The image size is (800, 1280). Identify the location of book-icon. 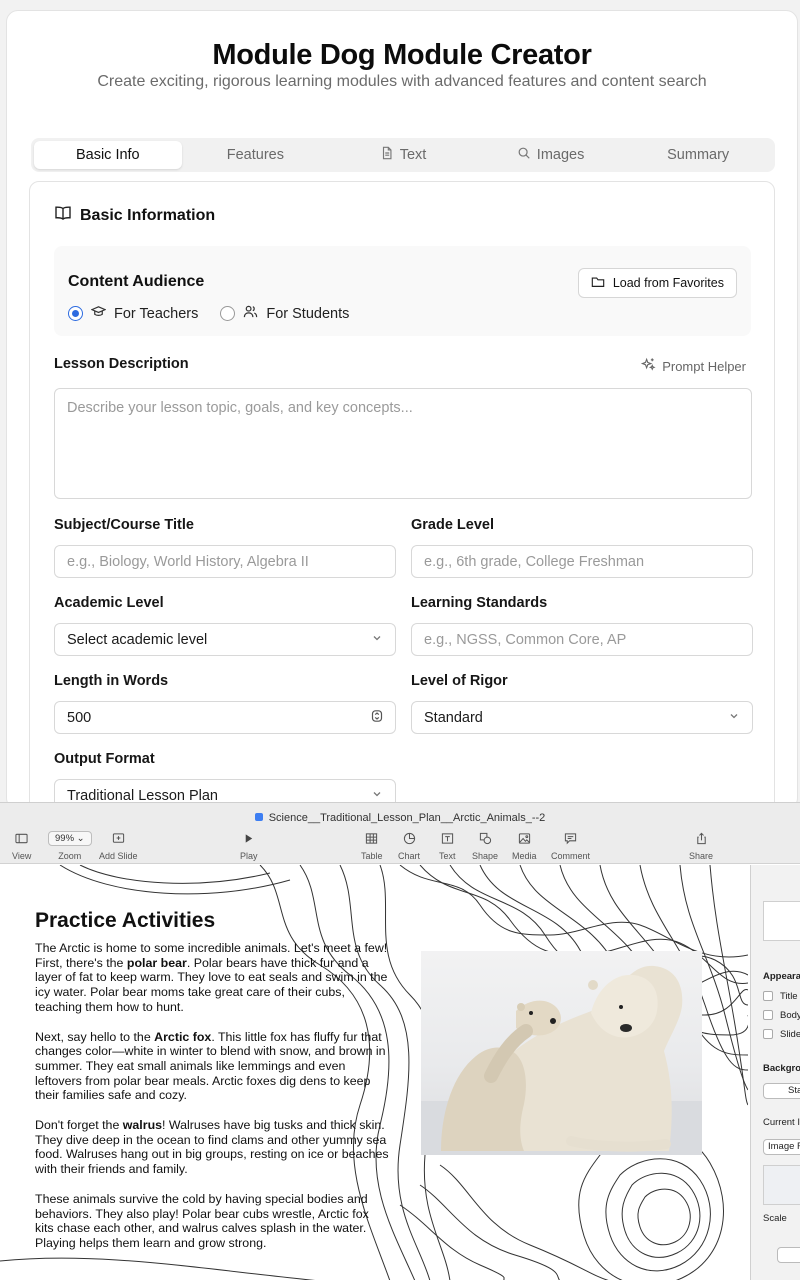
(63, 215).